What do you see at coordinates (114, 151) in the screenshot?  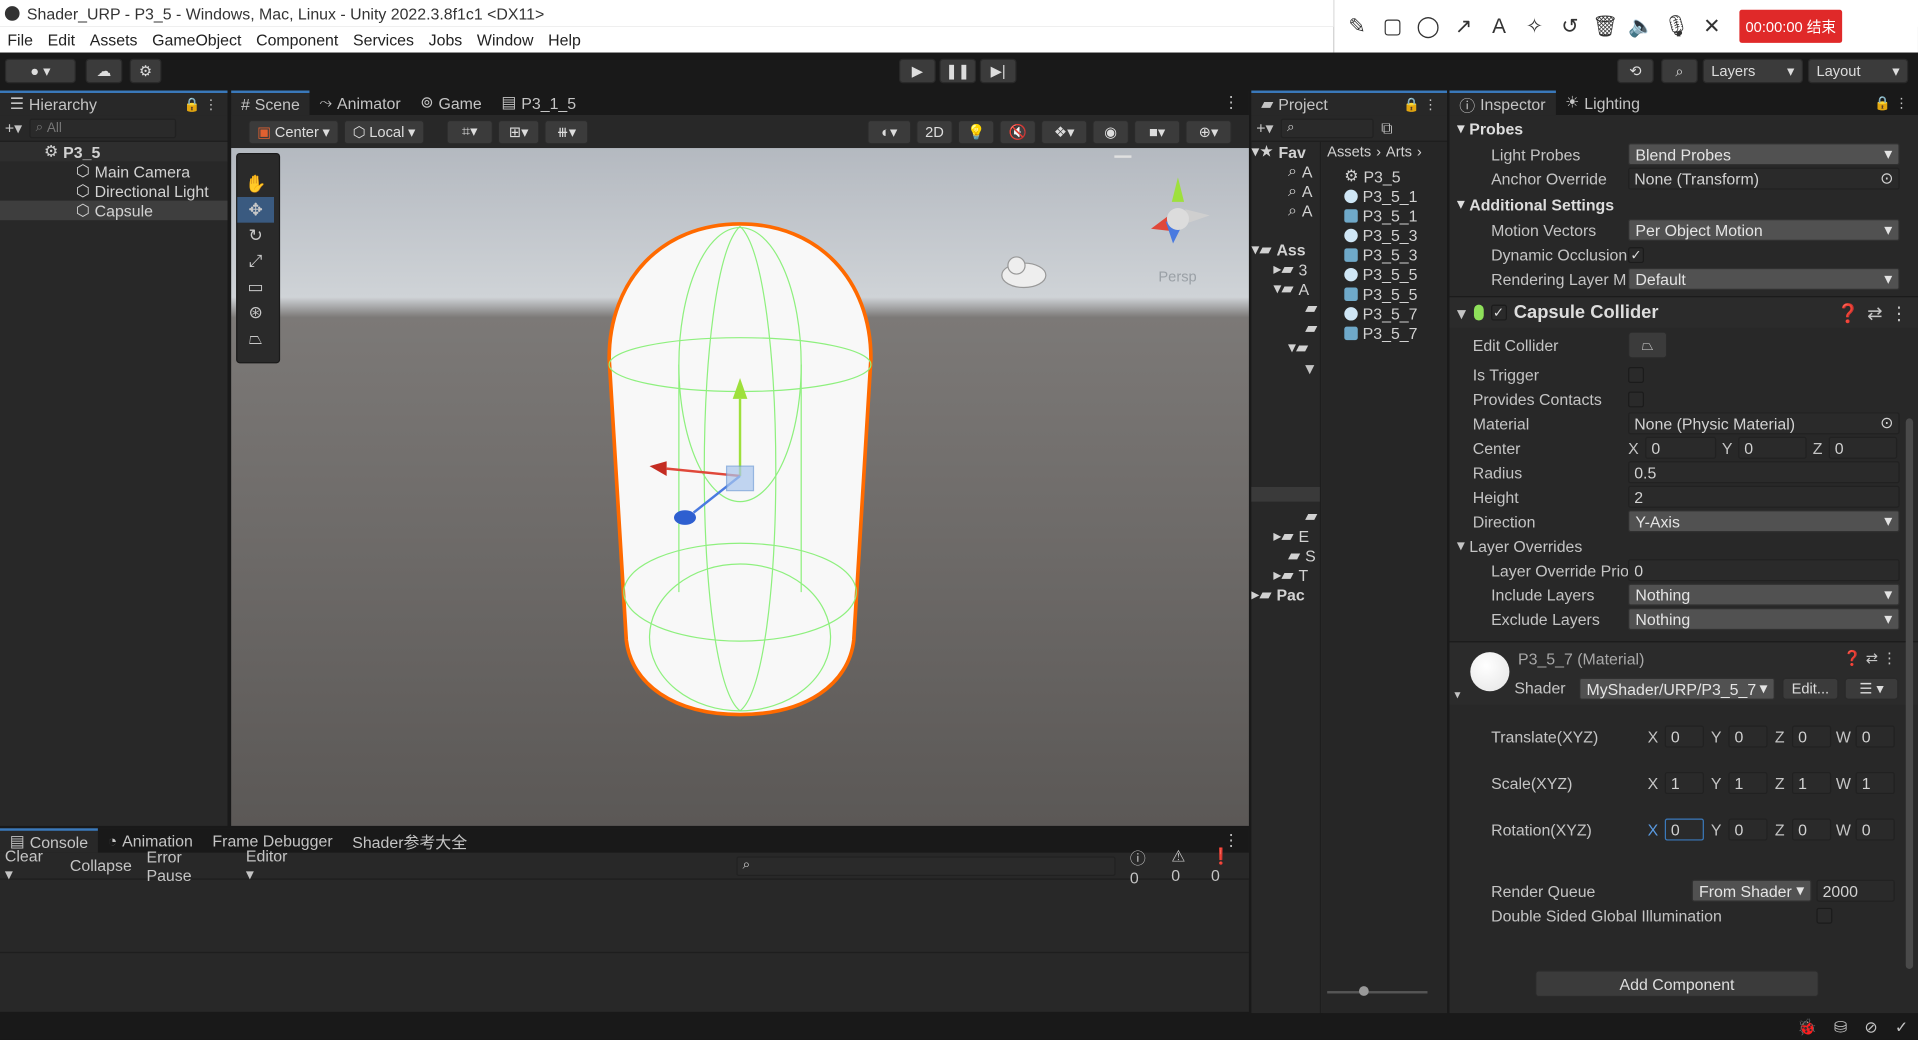 I see `scene-root-row: ⚙ P3_5` at bounding box center [114, 151].